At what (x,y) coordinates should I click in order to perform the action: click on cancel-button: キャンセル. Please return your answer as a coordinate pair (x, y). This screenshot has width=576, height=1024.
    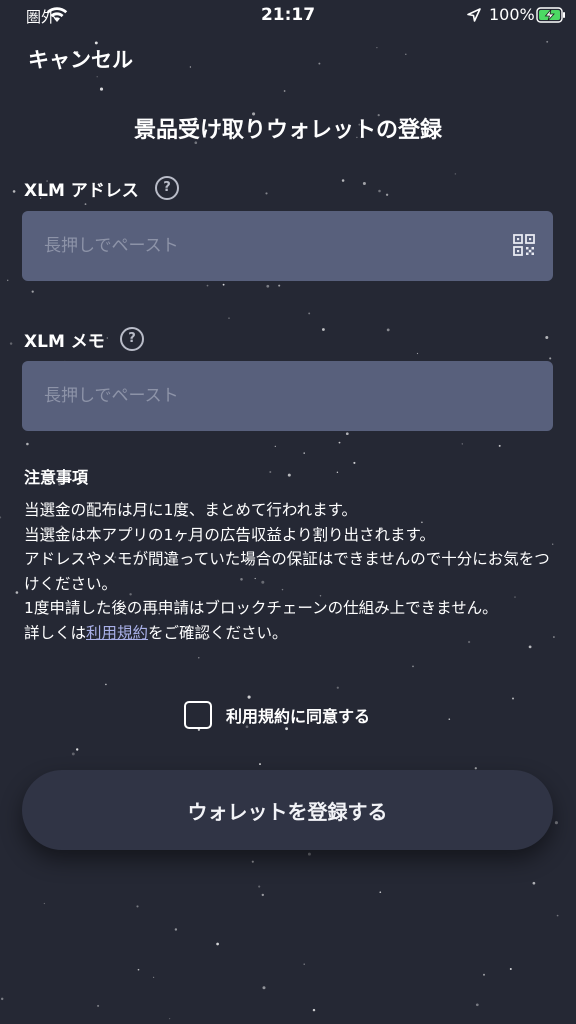
    Looking at the image, I should click on (80, 59).